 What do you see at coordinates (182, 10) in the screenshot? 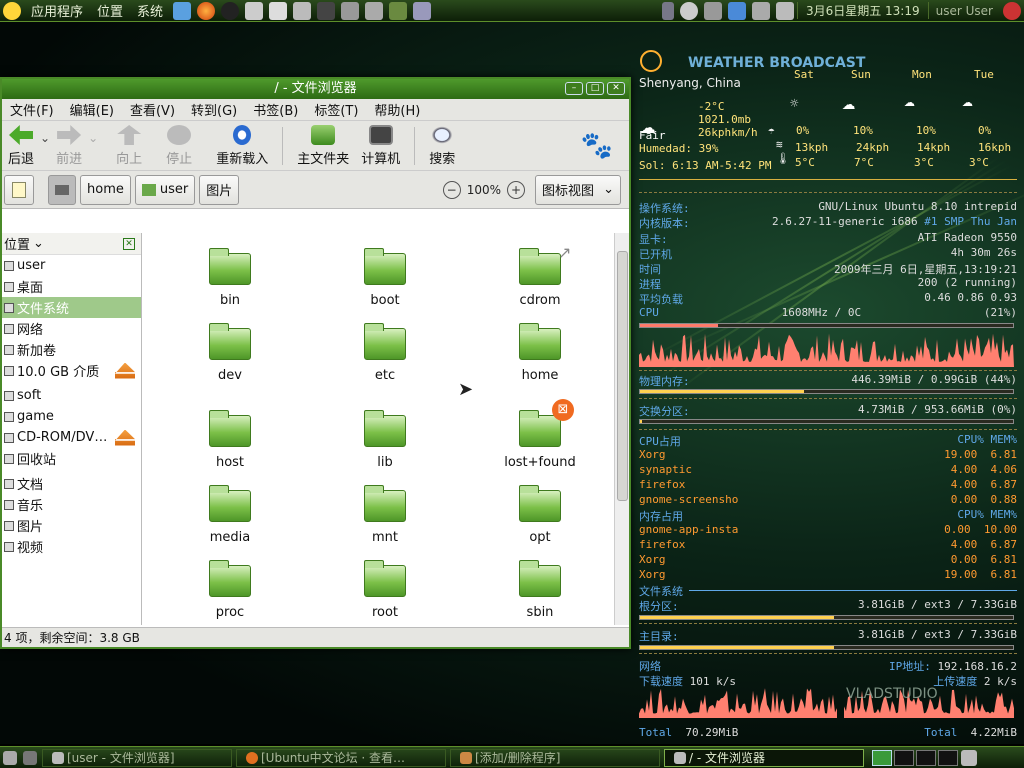
I see `network-icon` at bounding box center [182, 10].